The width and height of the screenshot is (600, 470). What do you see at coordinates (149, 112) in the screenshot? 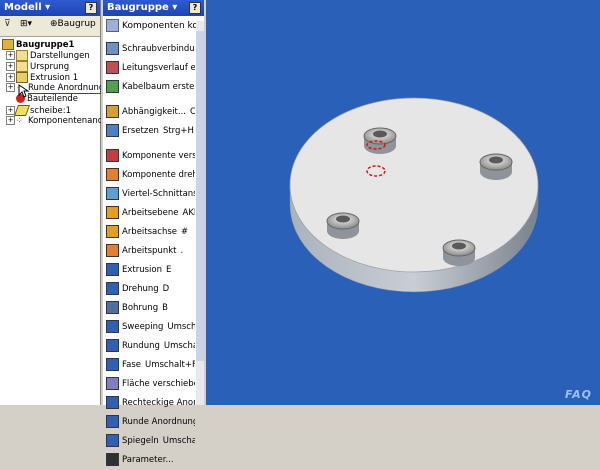
I see `tool-item: Abhängigkeit... C` at bounding box center [149, 112].